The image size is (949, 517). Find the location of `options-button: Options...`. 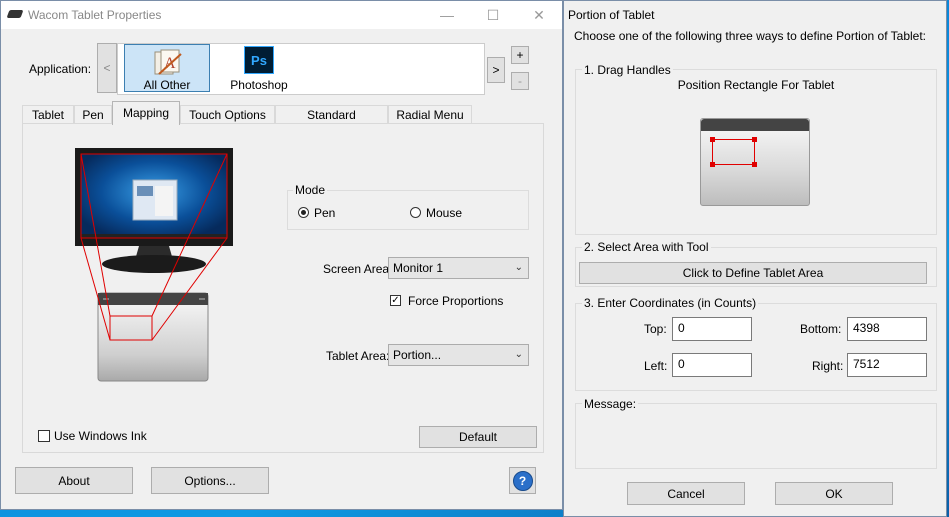

options-button: Options... is located at coordinates (210, 480).